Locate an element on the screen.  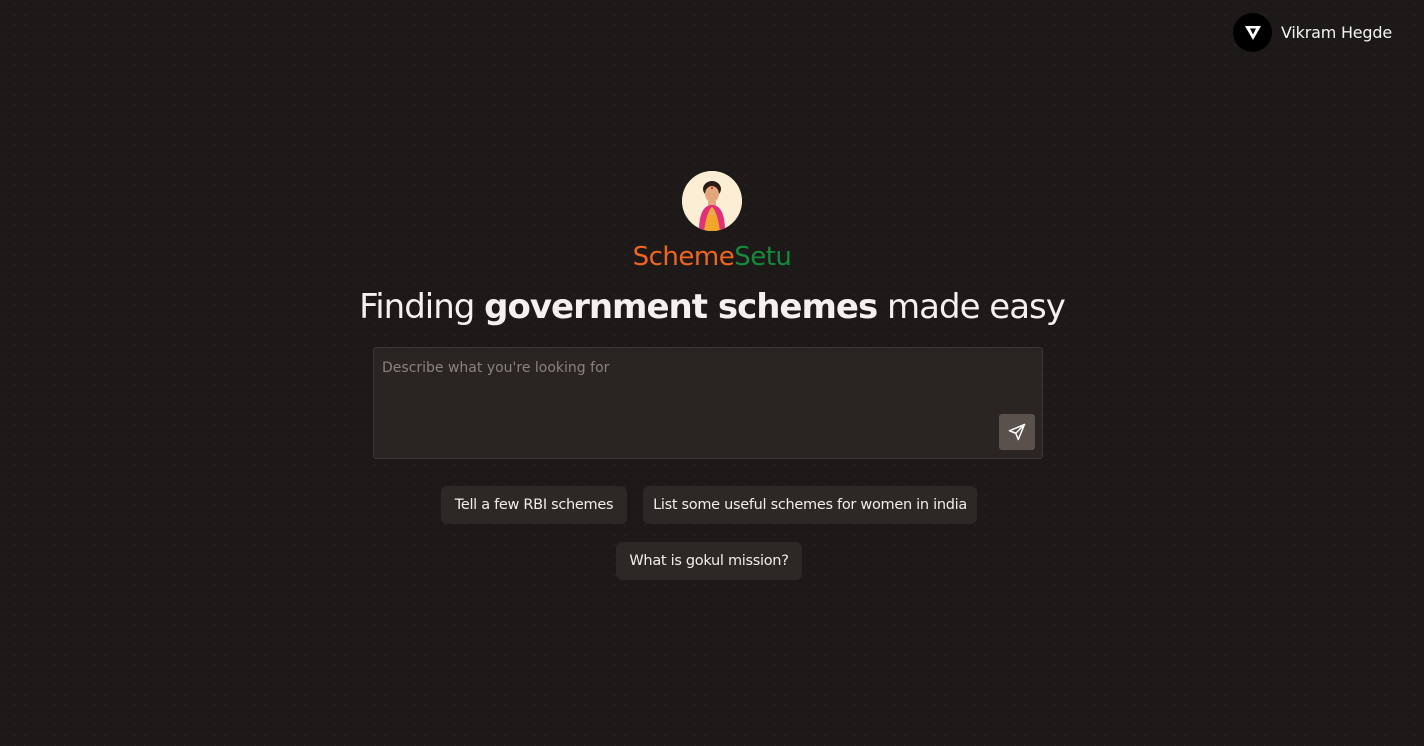
headline-prefix: Finding is located at coordinates (422, 307).